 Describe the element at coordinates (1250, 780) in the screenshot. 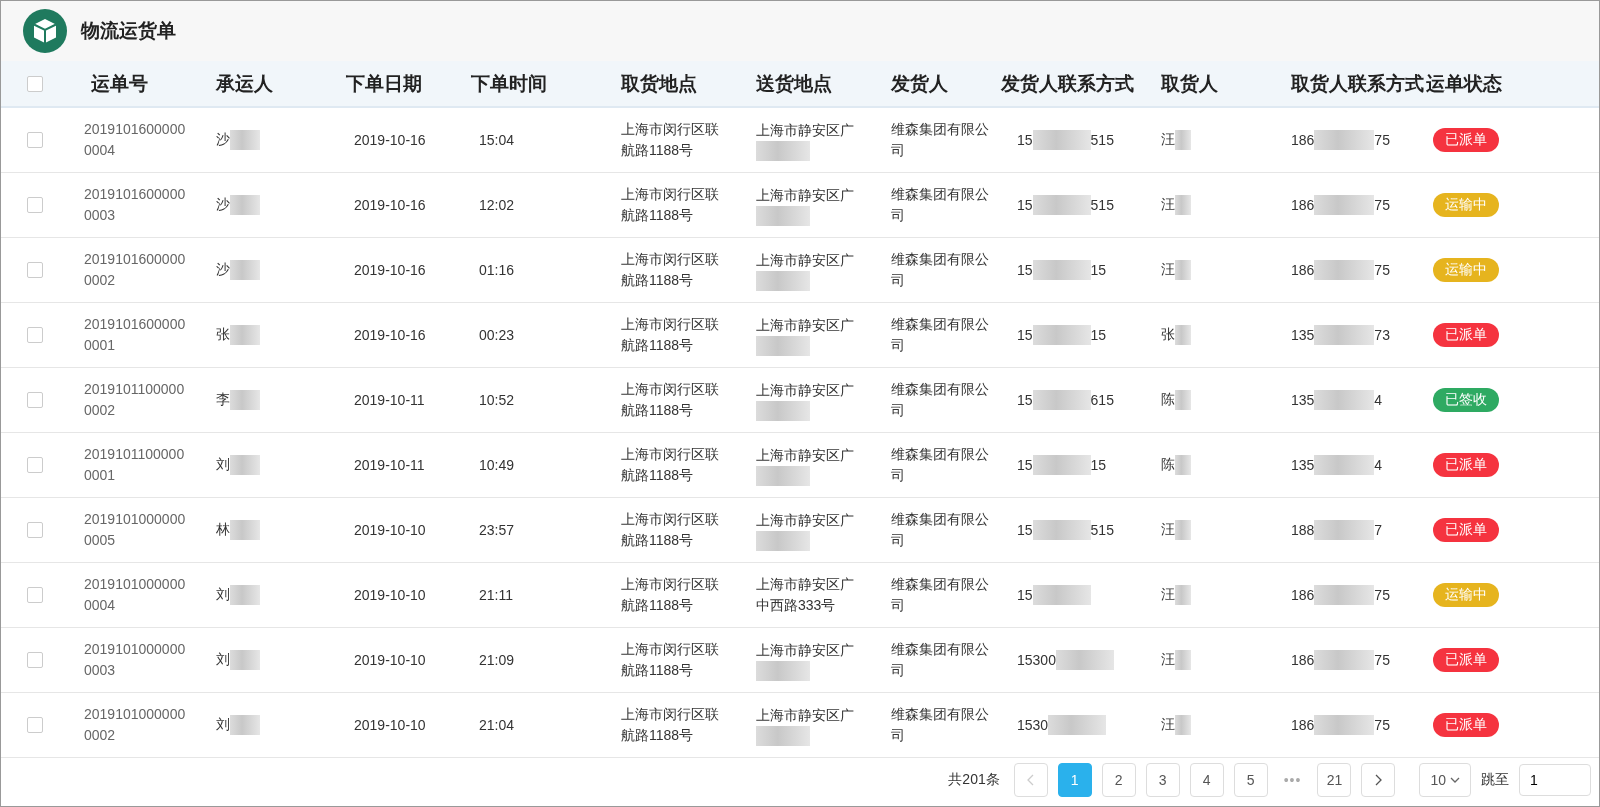

I see `page-button: 5` at that location.